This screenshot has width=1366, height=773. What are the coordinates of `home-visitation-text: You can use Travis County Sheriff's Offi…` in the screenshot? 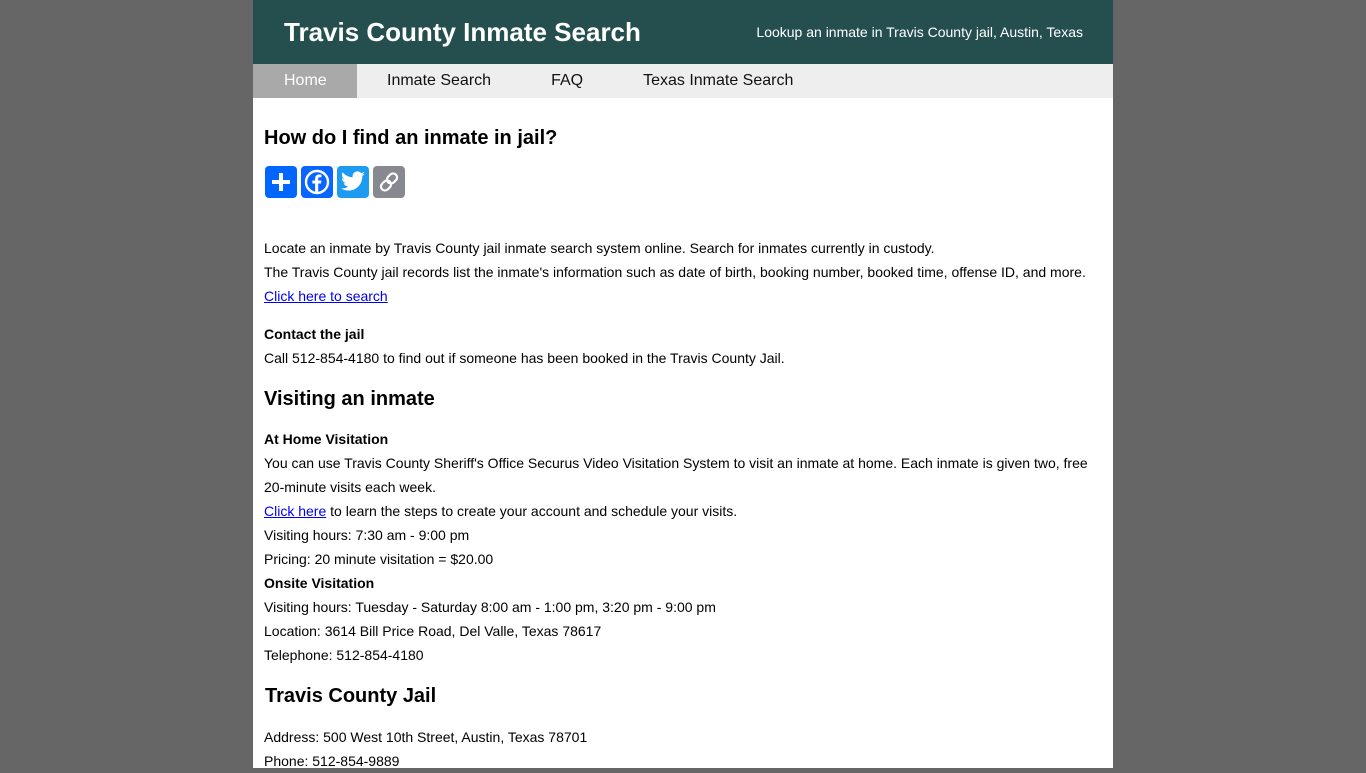 It's located at (676, 475).